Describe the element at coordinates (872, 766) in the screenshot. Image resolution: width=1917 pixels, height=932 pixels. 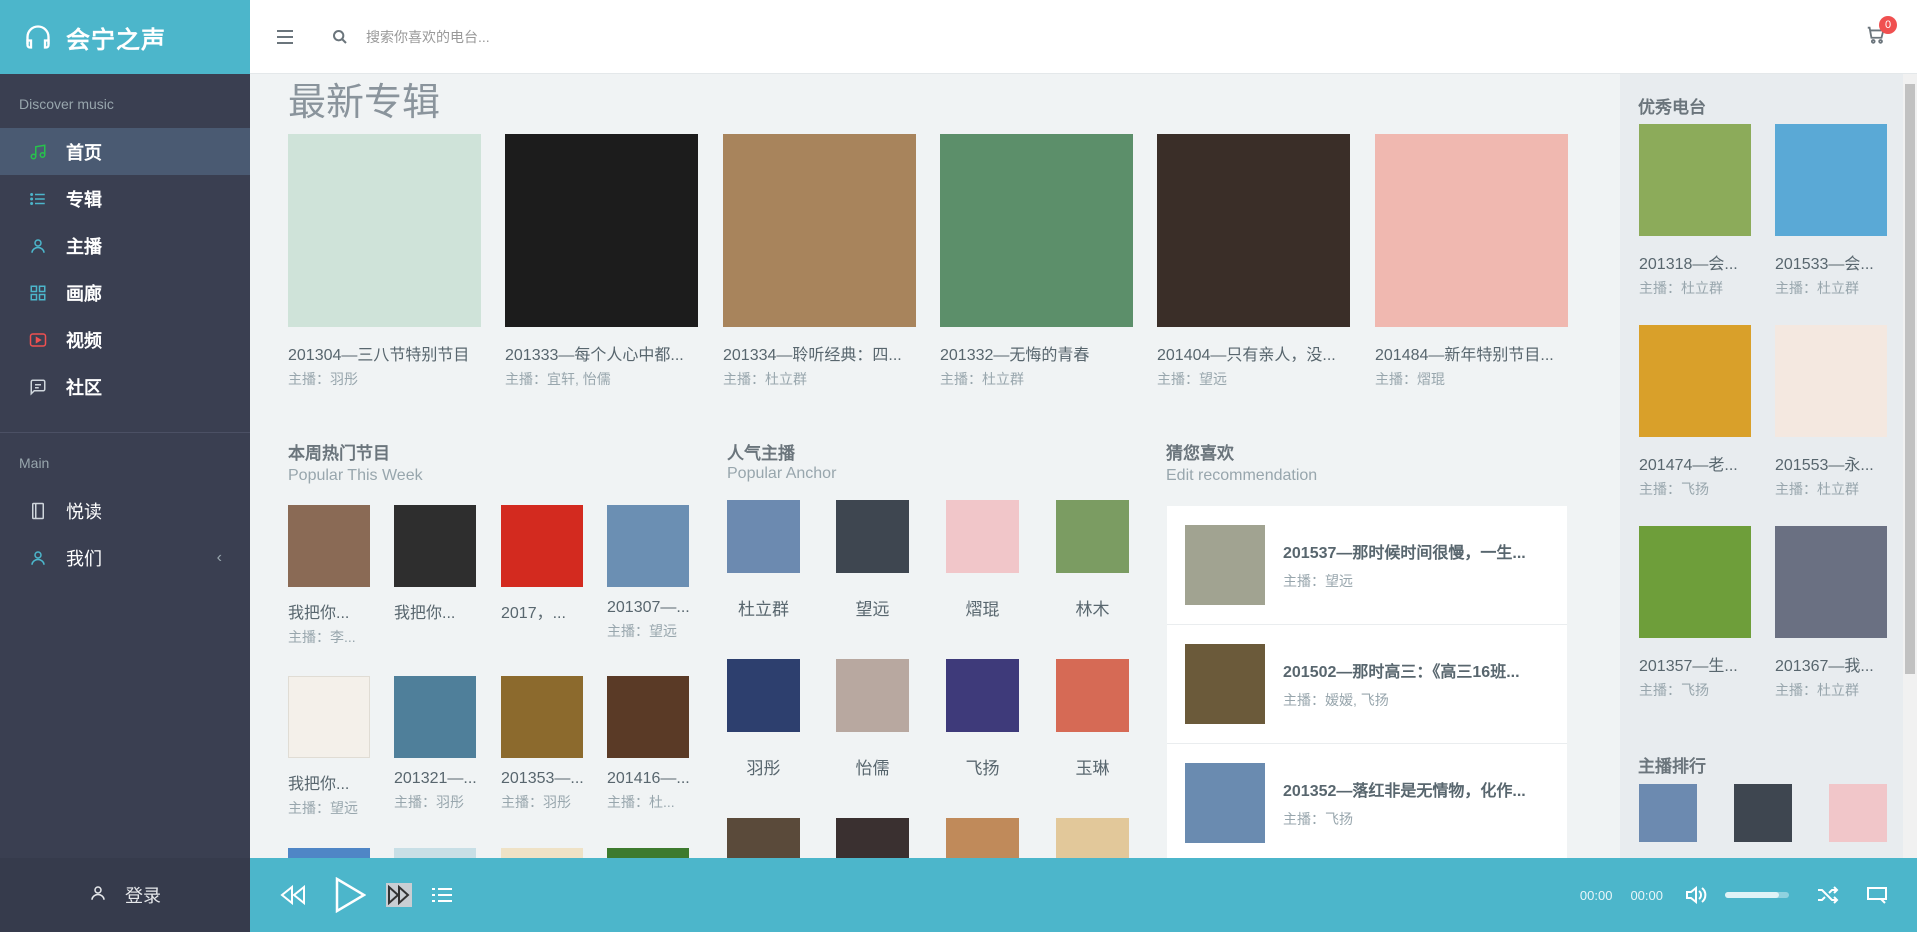
I see `anchor-name: 怡儒` at that location.